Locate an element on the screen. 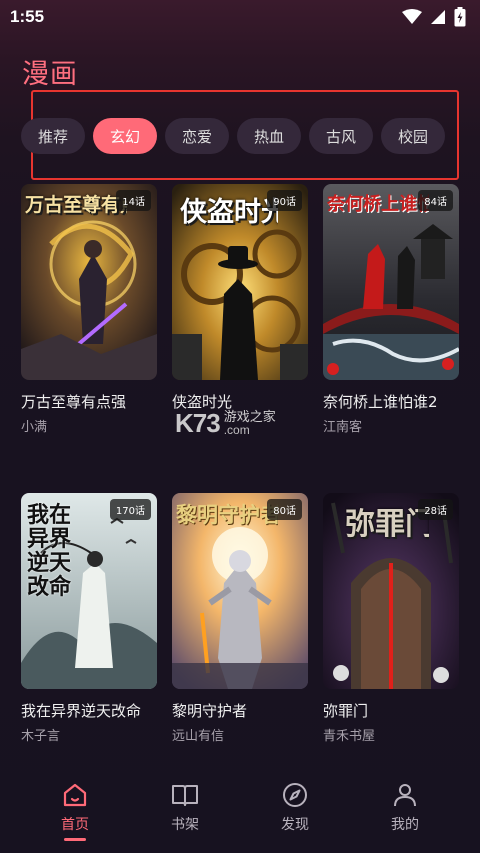 This screenshot has width=480, height=853. page-title: 漫画 is located at coordinates (50, 74).